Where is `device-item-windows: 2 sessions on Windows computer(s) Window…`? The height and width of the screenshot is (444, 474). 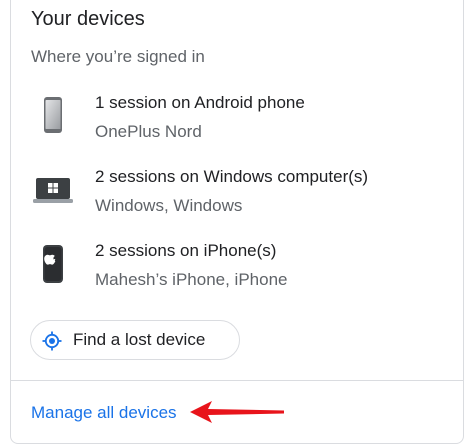 device-item-windows: 2 sessions on Windows computer(s) Window… is located at coordinates (240, 195).